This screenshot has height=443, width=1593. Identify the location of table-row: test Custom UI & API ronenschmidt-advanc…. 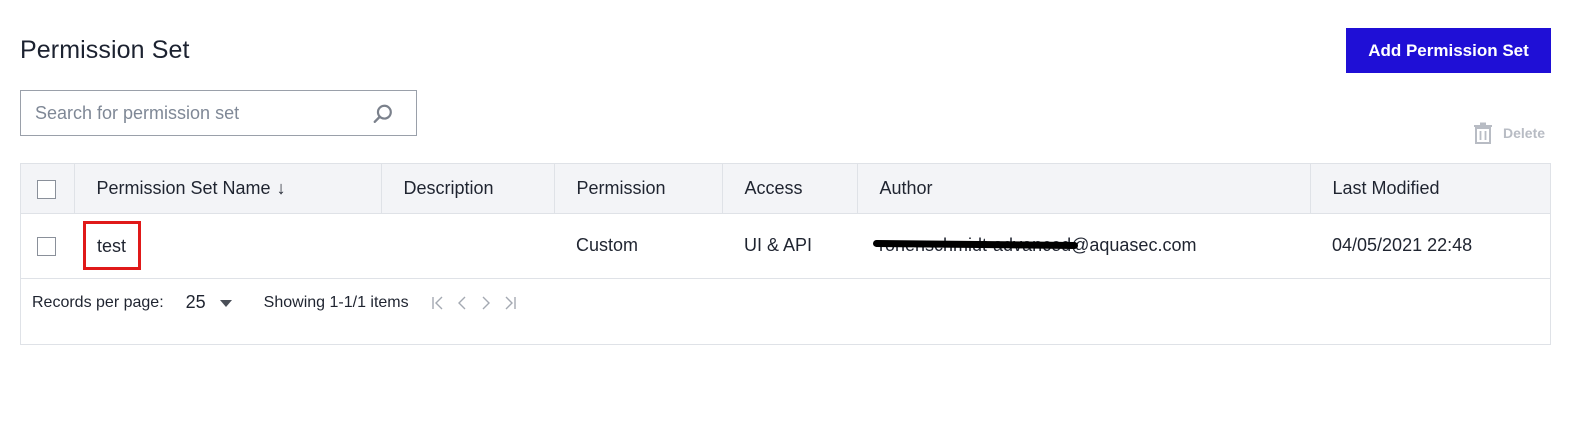
(785, 245).